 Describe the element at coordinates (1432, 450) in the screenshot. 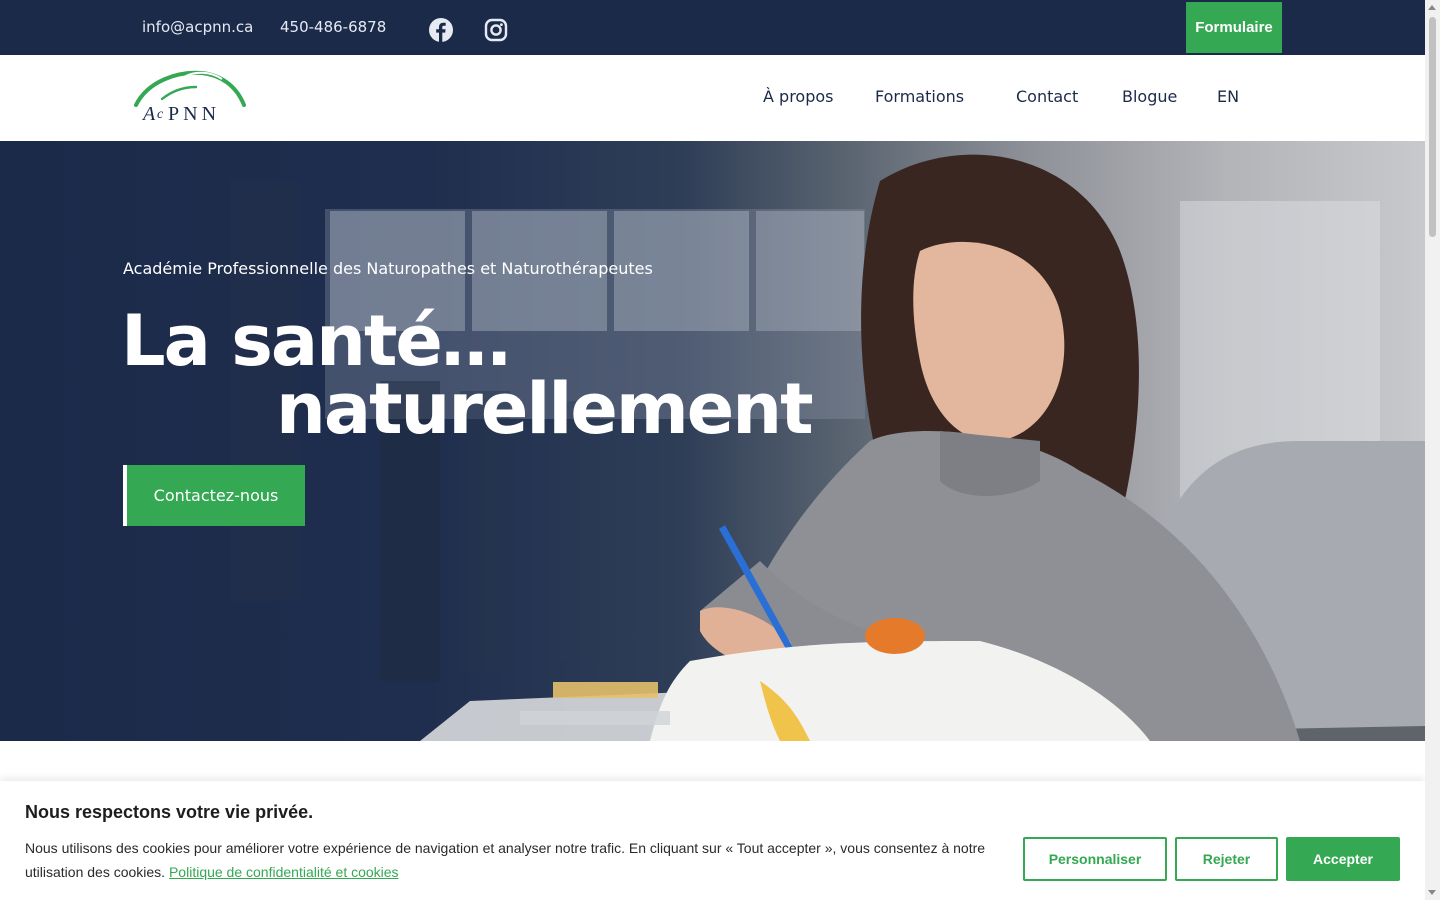

I see `page-scrollbar` at that location.